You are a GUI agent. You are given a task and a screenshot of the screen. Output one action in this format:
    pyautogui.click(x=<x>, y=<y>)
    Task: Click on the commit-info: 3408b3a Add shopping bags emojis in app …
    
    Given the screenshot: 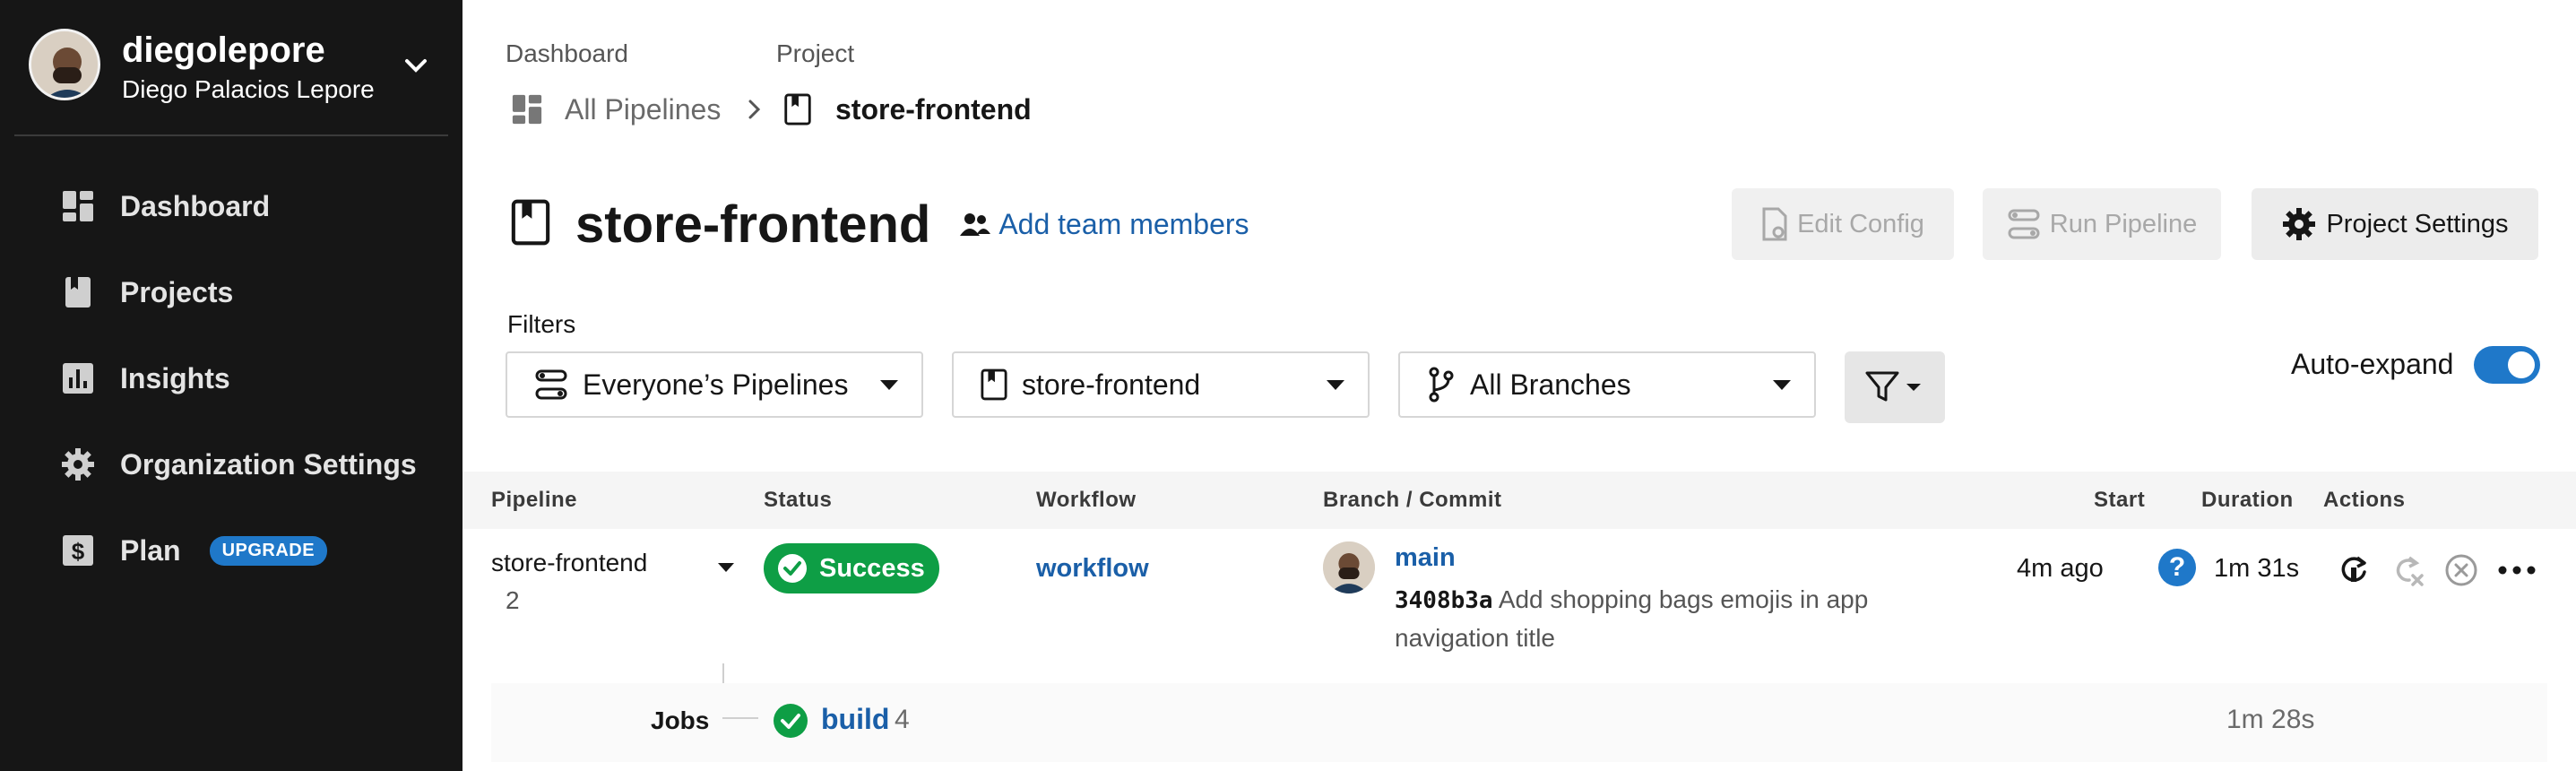 What is the action you would take?
    pyautogui.click(x=1663, y=619)
    